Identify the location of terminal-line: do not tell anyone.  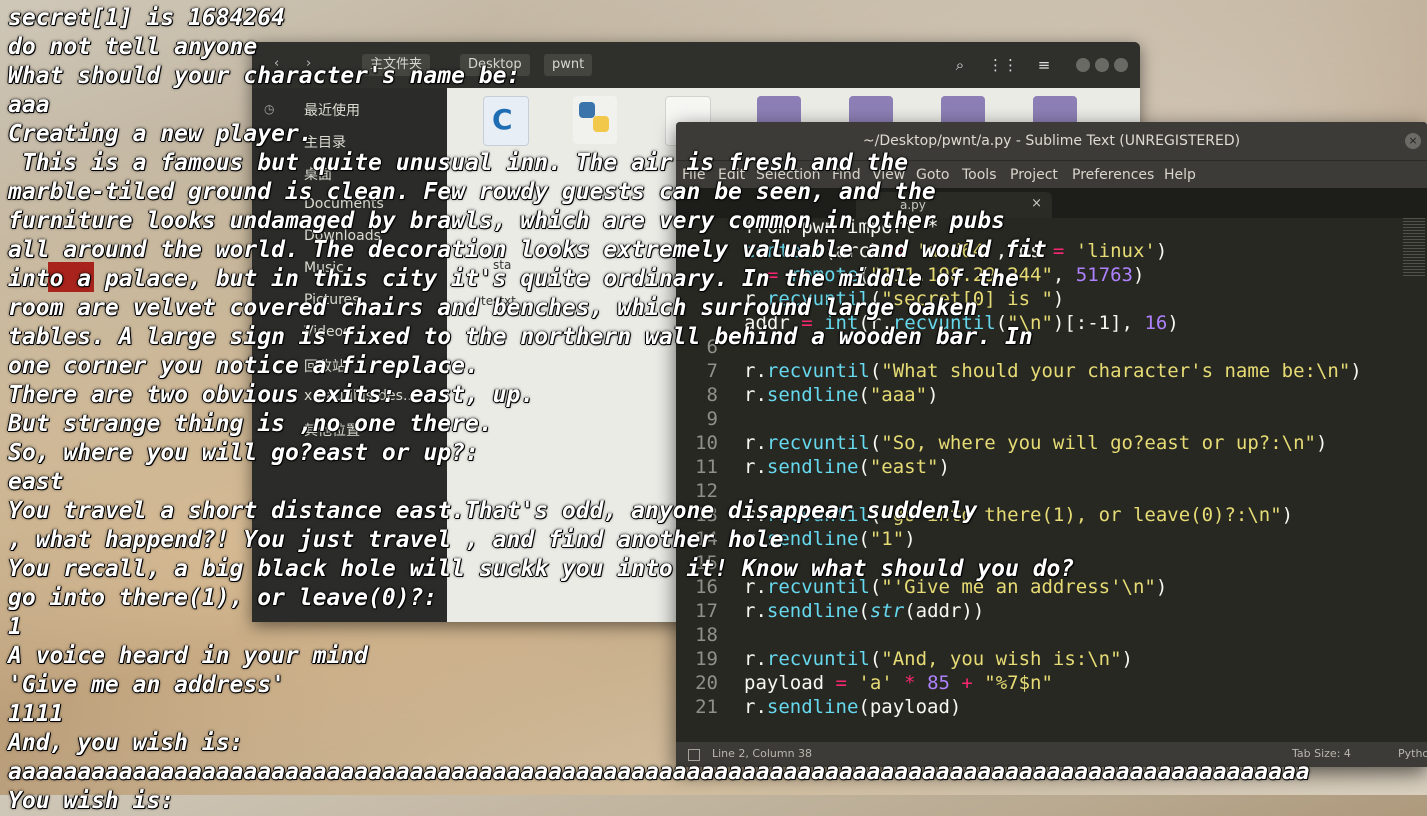
(133, 47).